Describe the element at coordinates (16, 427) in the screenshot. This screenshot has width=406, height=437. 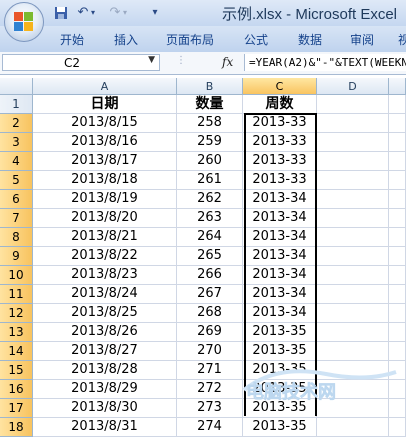
I see `row-header: 18` at that location.